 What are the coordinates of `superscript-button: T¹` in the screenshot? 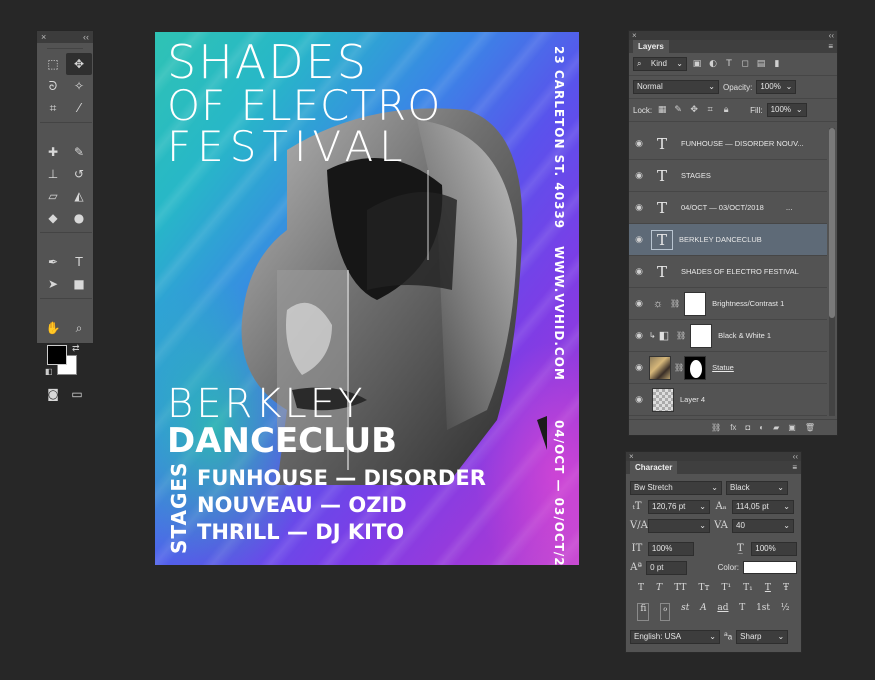 It's located at (726, 591).